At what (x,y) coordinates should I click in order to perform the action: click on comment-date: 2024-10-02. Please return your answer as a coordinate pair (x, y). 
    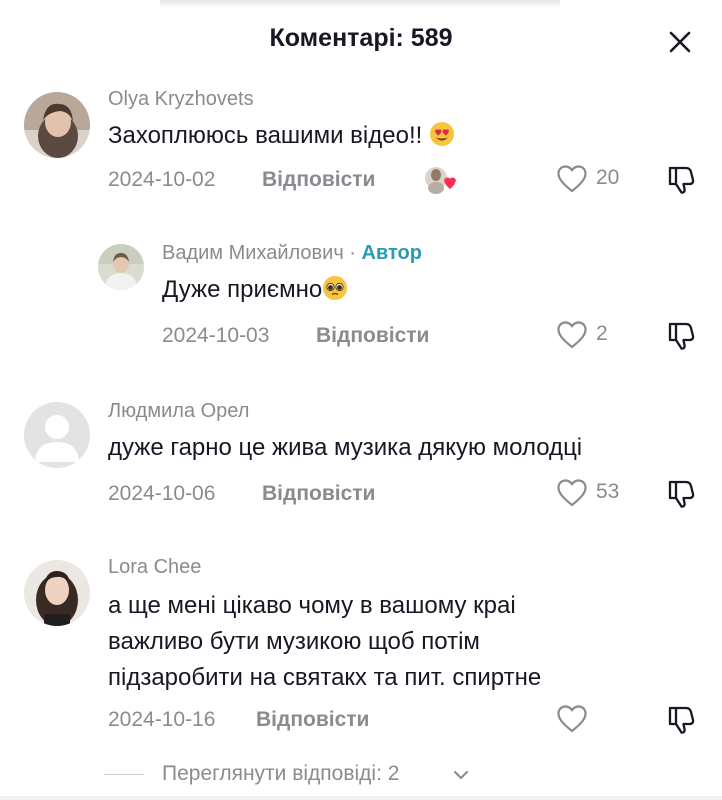
    Looking at the image, I should click on (162, 179).